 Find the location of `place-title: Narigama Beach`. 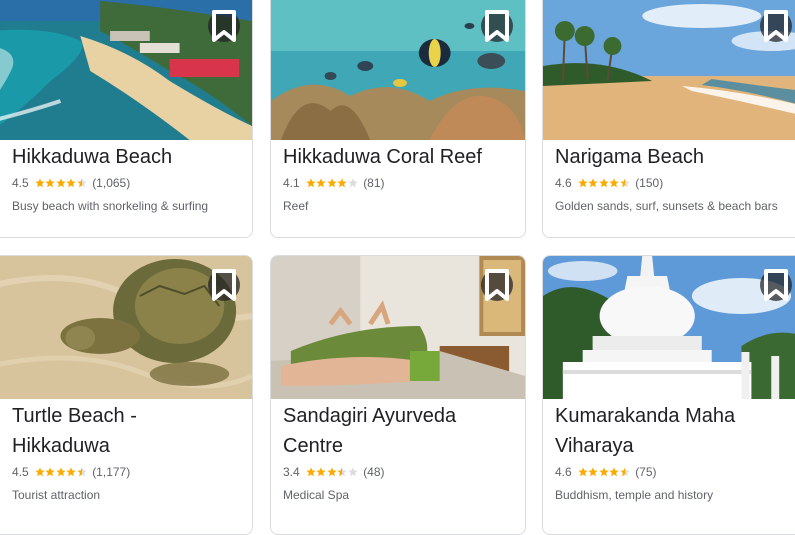

place-title: Narigama Beach is located at coordinates (673, 157).